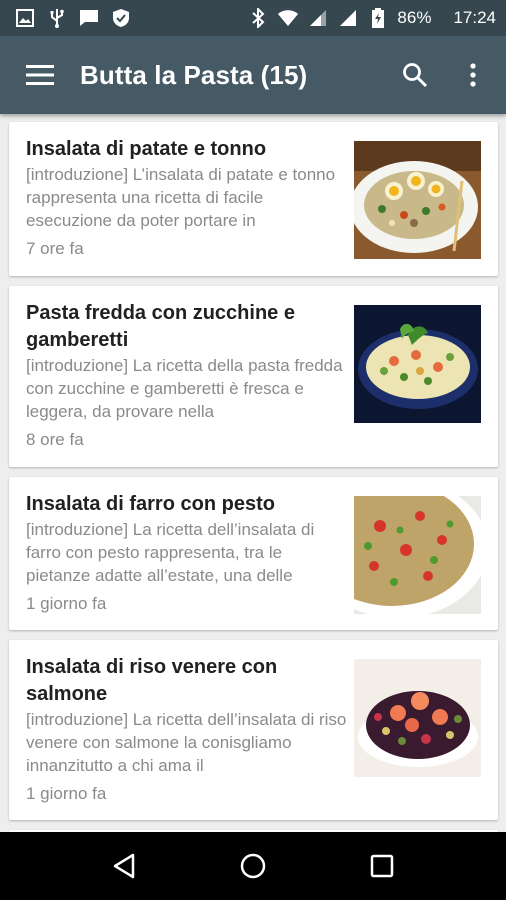 This screenshot has height=900, width=506. I want to click on back-button, so click(124, 866).